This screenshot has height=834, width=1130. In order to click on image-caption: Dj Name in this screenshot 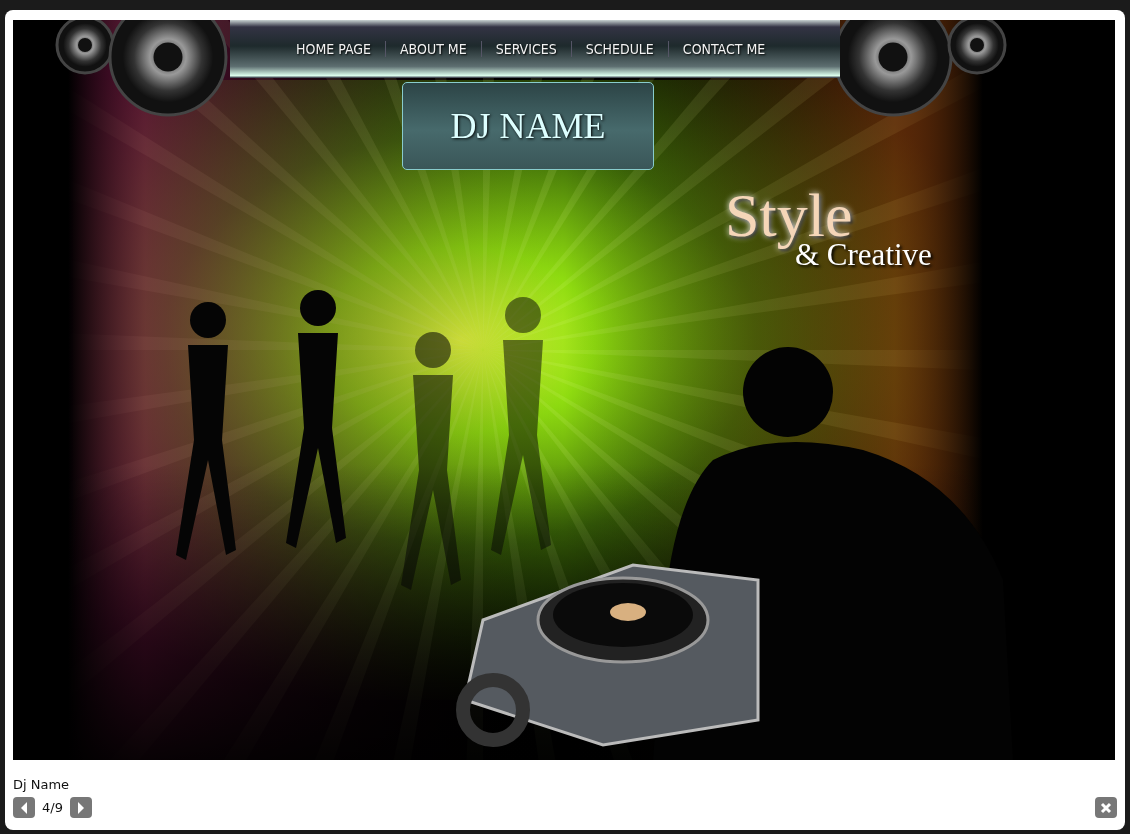, I will do `click(42, 784)`.